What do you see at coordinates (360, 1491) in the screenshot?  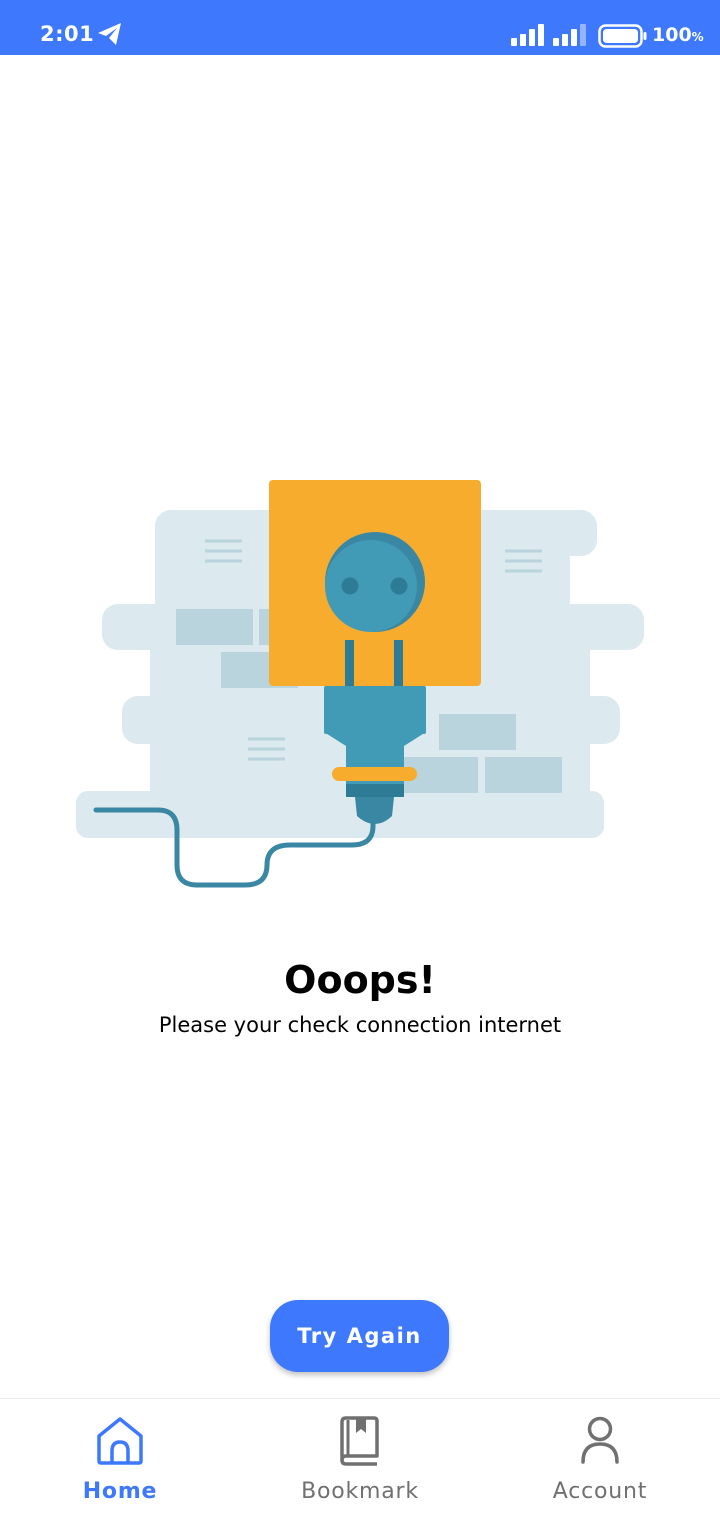 I see `nav-label-bookmark: Bookmark` at bounding box center [360, 1491].